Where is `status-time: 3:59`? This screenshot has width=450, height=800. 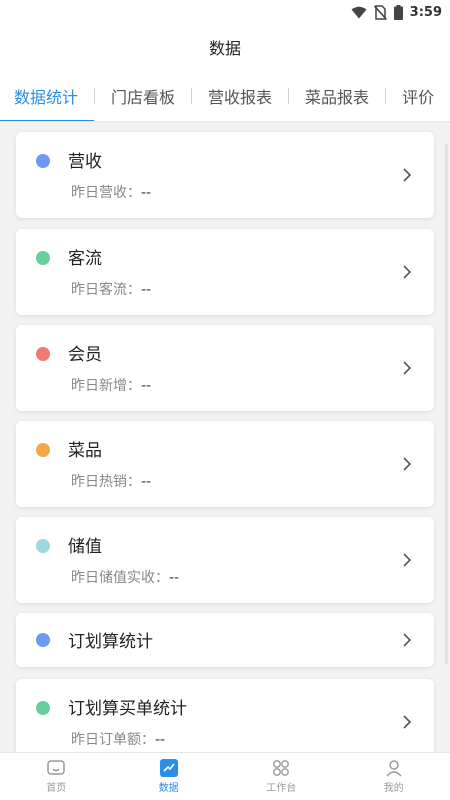 status-time: 3:59 is located at coordinates (425, 12).